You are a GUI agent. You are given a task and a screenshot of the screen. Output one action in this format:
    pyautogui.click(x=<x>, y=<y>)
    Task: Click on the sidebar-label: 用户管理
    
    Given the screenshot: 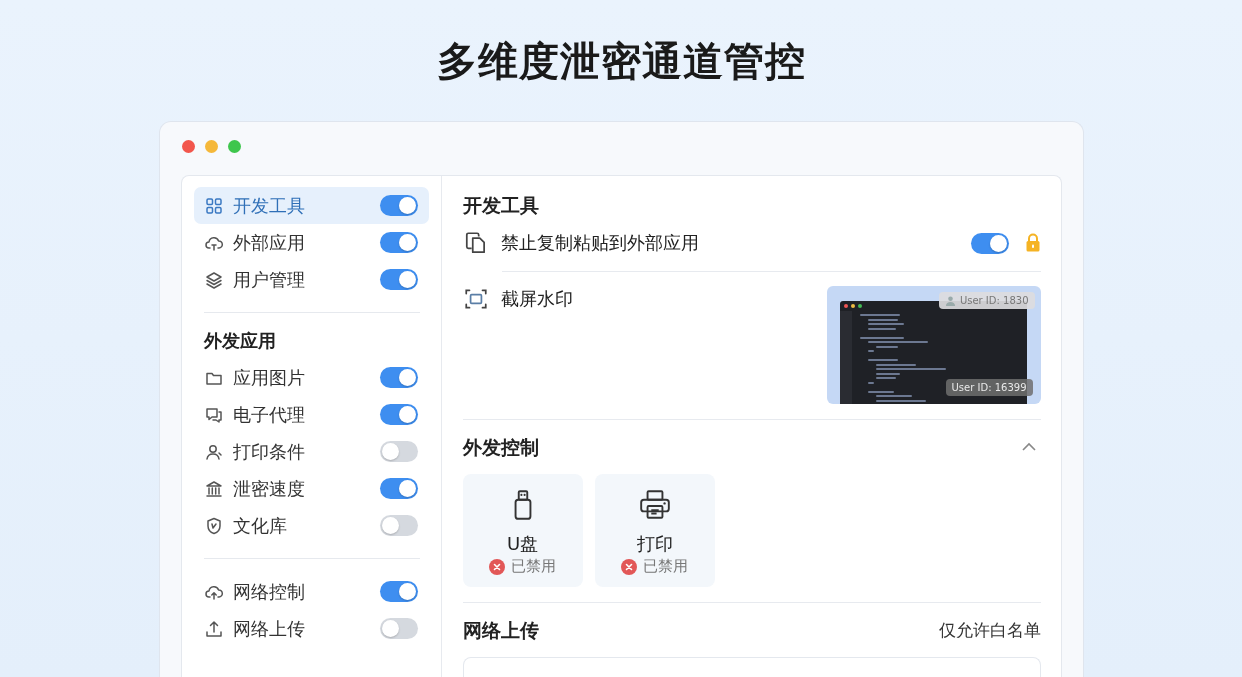 What is the action you would take?
    pyautogui.click(x=269, y=279)
    